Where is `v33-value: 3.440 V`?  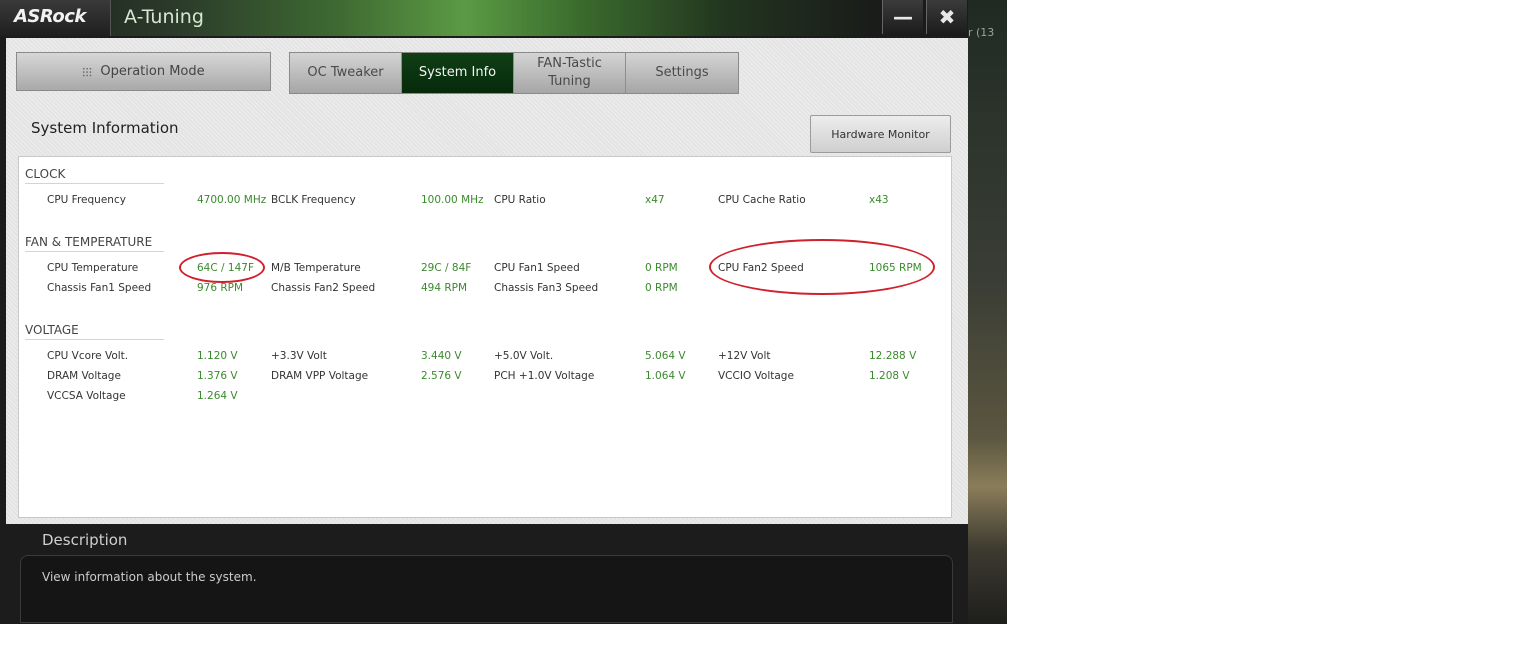
v33-value: 3.440 V is located at coordinates (441, 356).